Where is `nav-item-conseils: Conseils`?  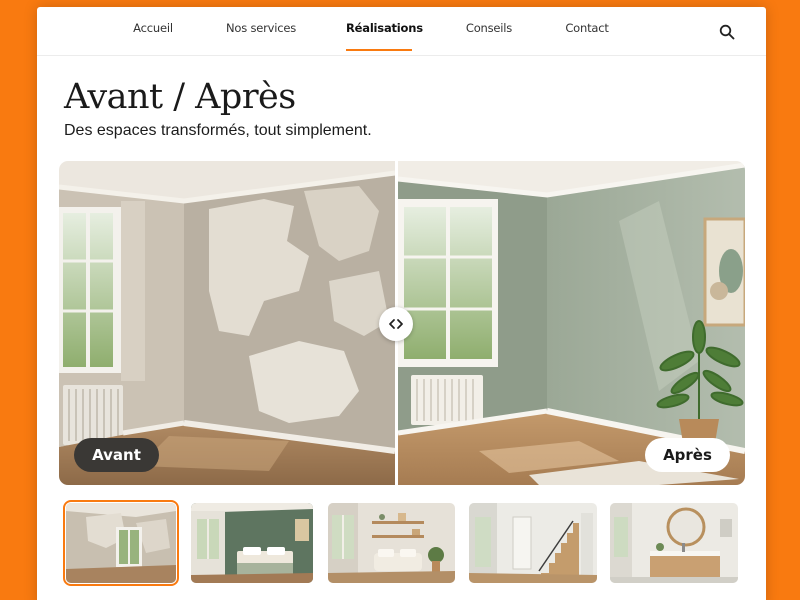 nav-item-conseils: Conseils is located at coordinates (489, 36).